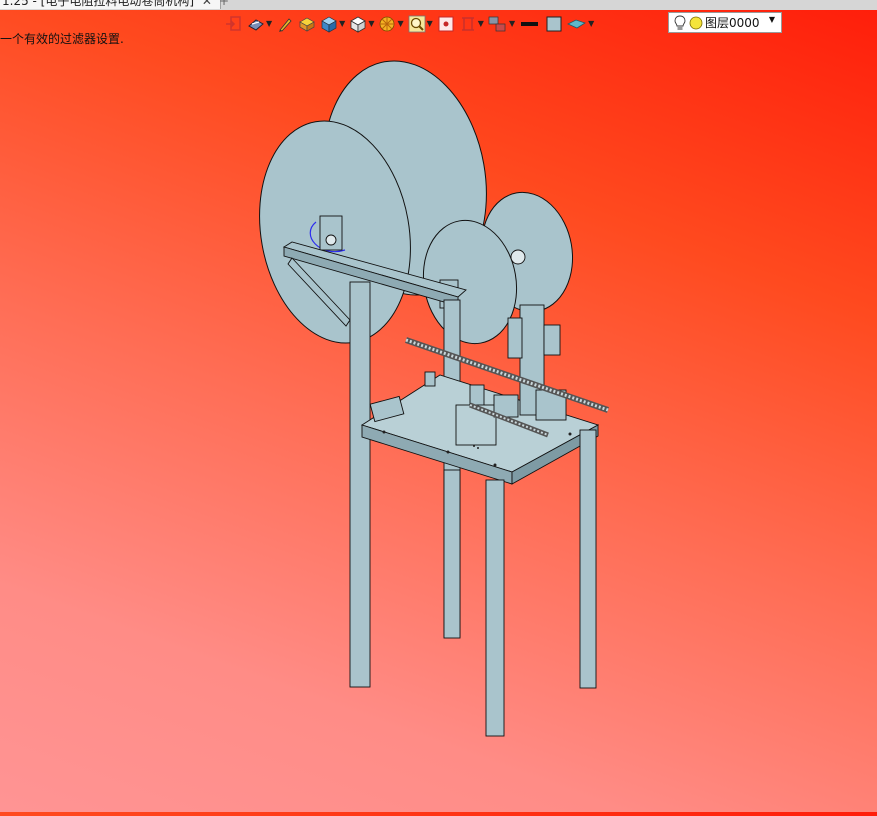 This screenshot has height=816, width=877. Describe the element at coordinates (497, 24) in the screenshot. I see `layer-group-icon` at that location.